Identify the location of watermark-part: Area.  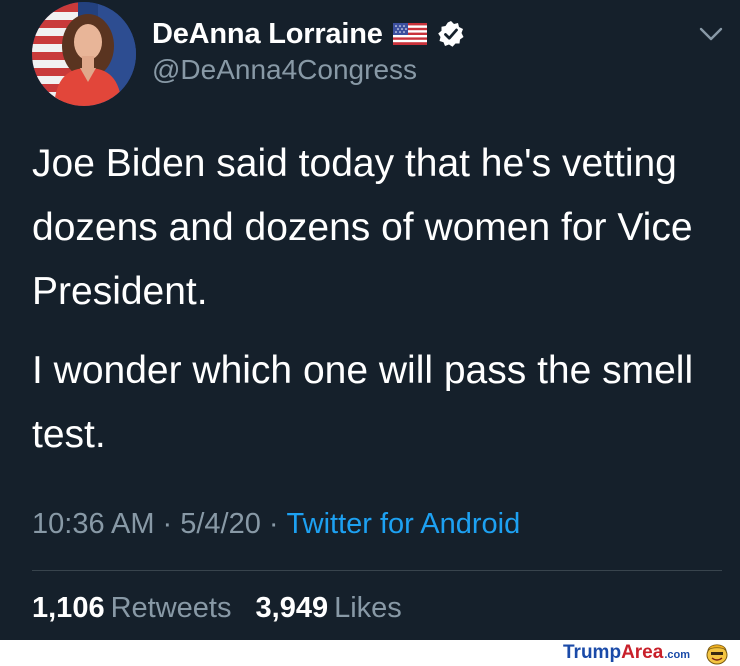
(642, 652).